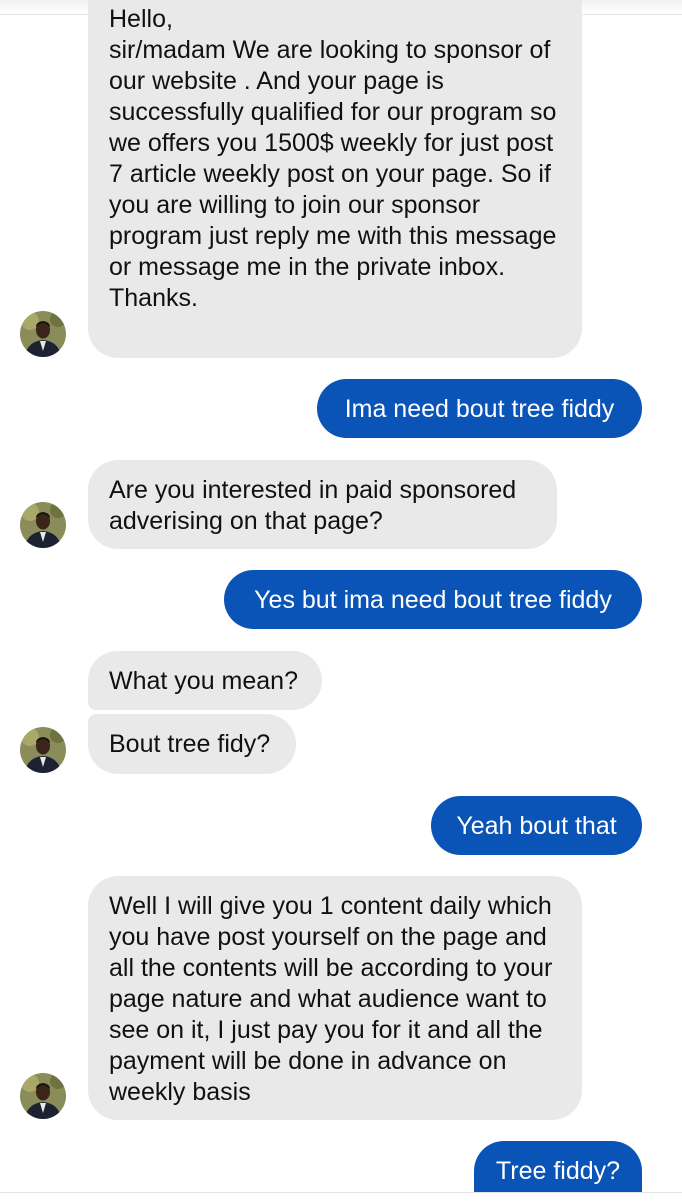 The image size is (682, 1201). I want to click on outgoing-message-7: Yeah bout that, so click(536, 825).